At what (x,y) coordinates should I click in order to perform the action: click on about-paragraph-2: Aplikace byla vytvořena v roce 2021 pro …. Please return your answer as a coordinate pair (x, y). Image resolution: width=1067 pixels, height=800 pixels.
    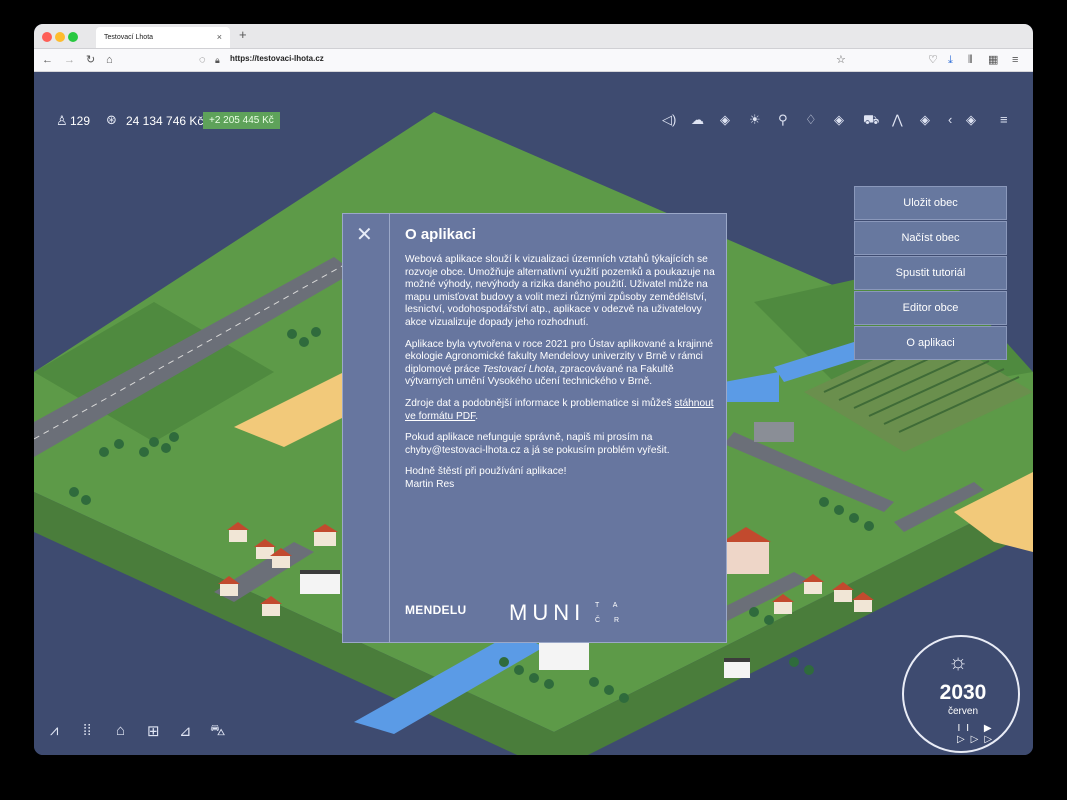
    Looking at the image, I should click on (560, 364).